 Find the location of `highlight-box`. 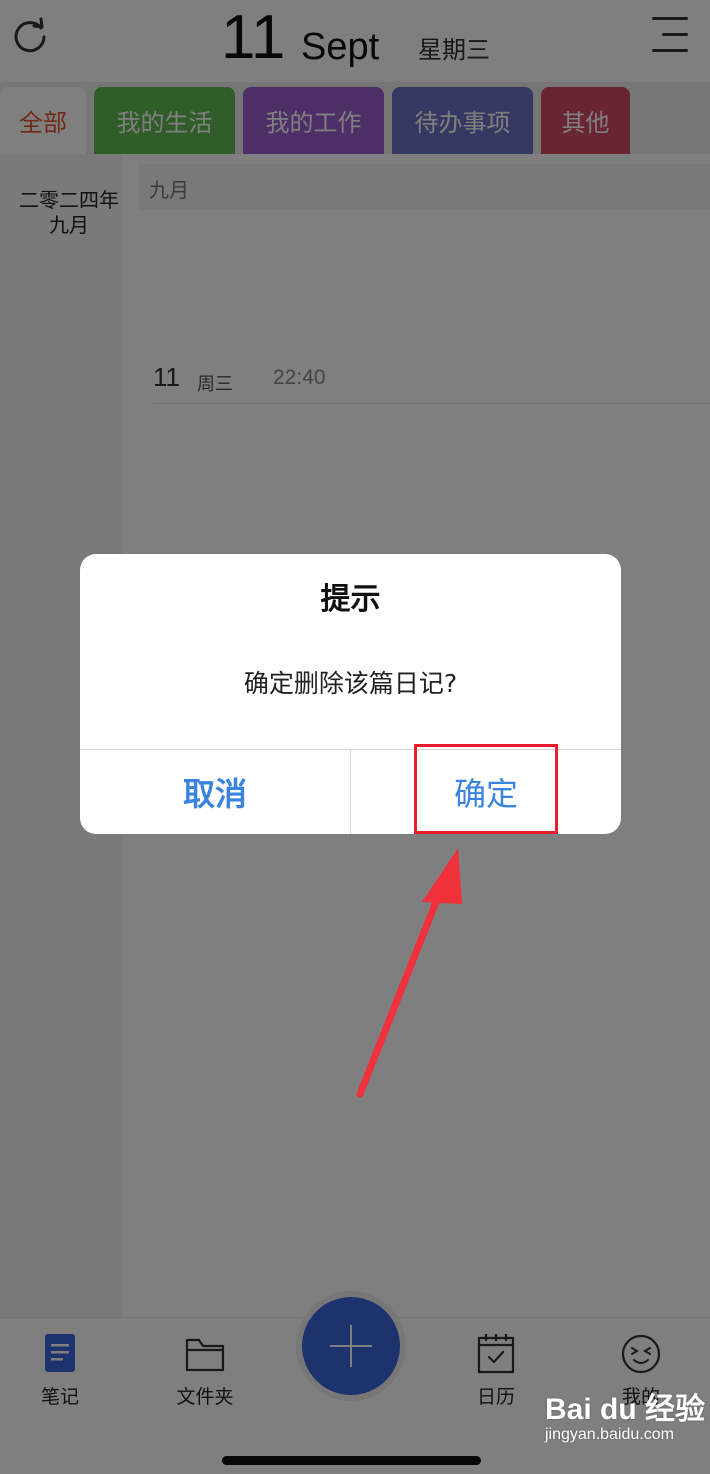

highlight-box is located at coordinates (486, 789).